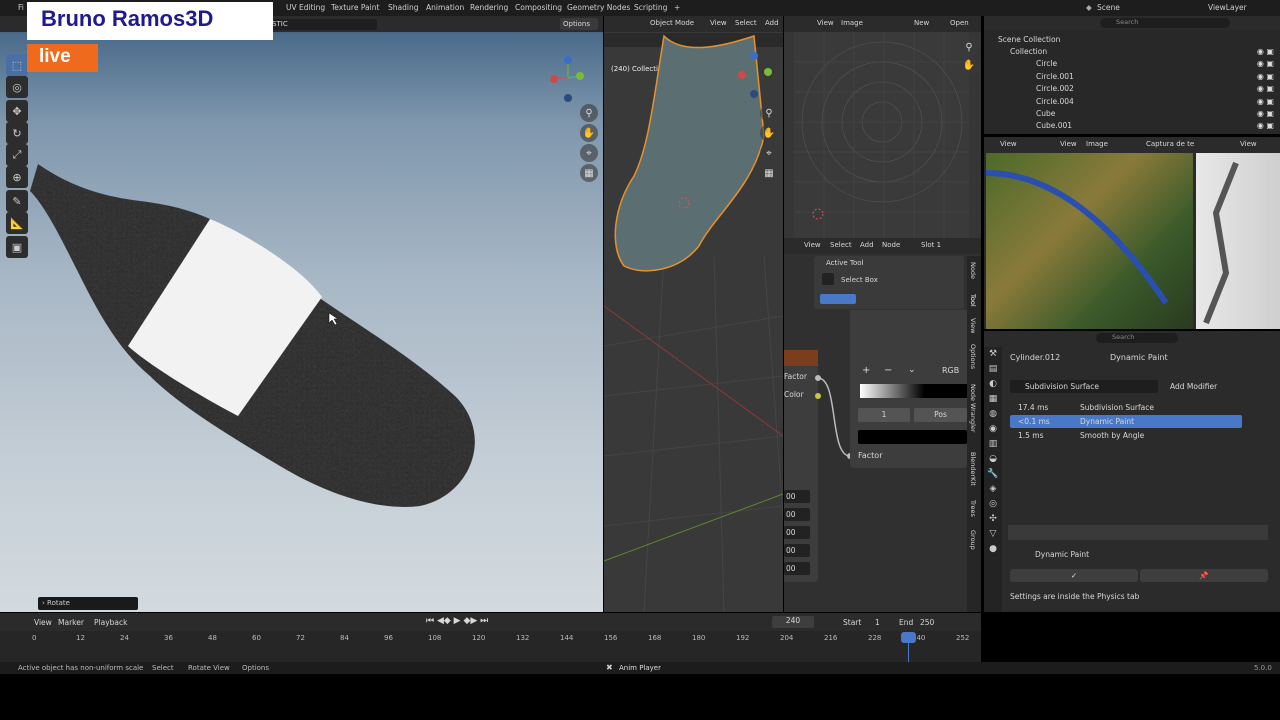 This screenshot has height=720, width=1280. Describe the element at coordinates (677, 7) in the screenshot. I see `add-workspace-icon: +` at that location.